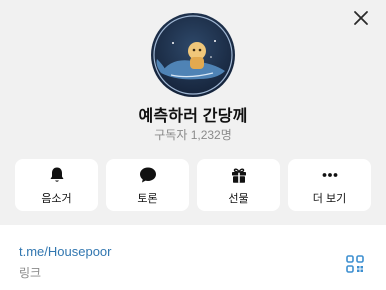 This screenshot has height=290, width=386. I want to click on more-label: 더 보기, so click(329, 198).